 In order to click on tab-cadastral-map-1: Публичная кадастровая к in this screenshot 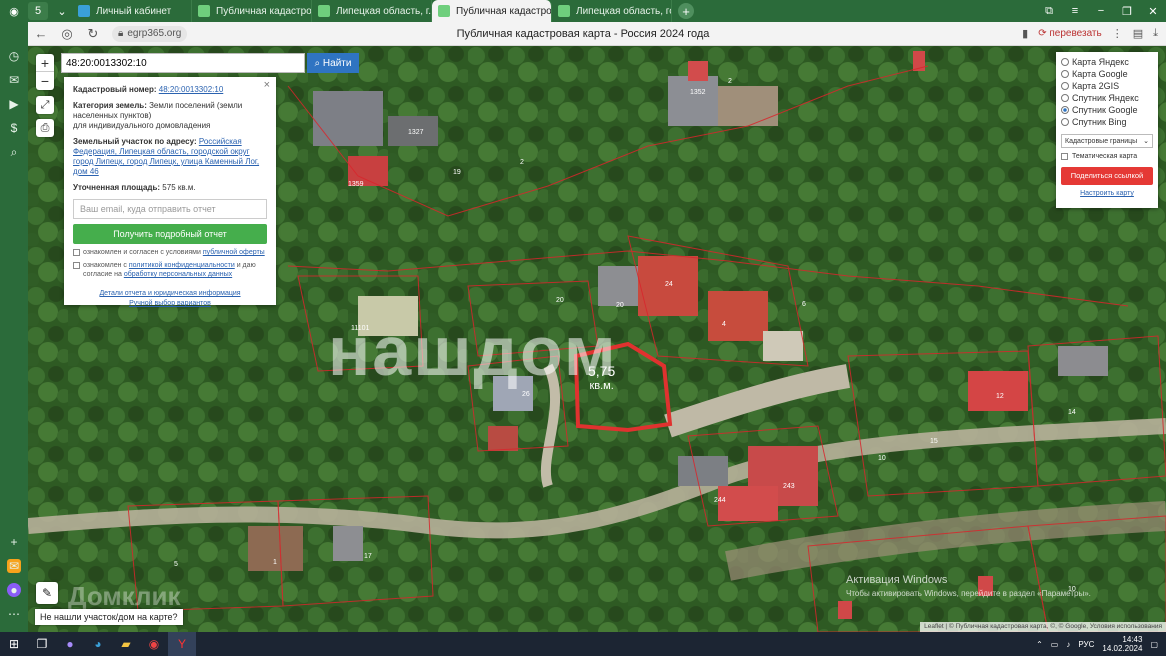, I will do `click(252, 11)`.